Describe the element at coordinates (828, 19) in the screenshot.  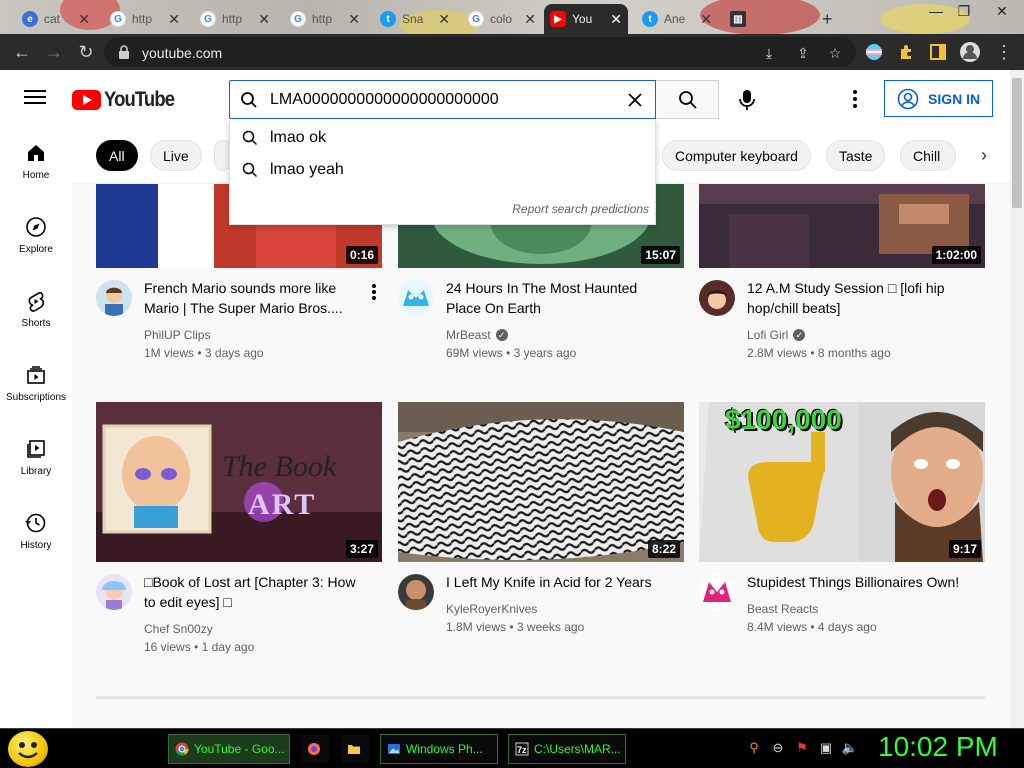
I see `new-tab-button: +` at that location.